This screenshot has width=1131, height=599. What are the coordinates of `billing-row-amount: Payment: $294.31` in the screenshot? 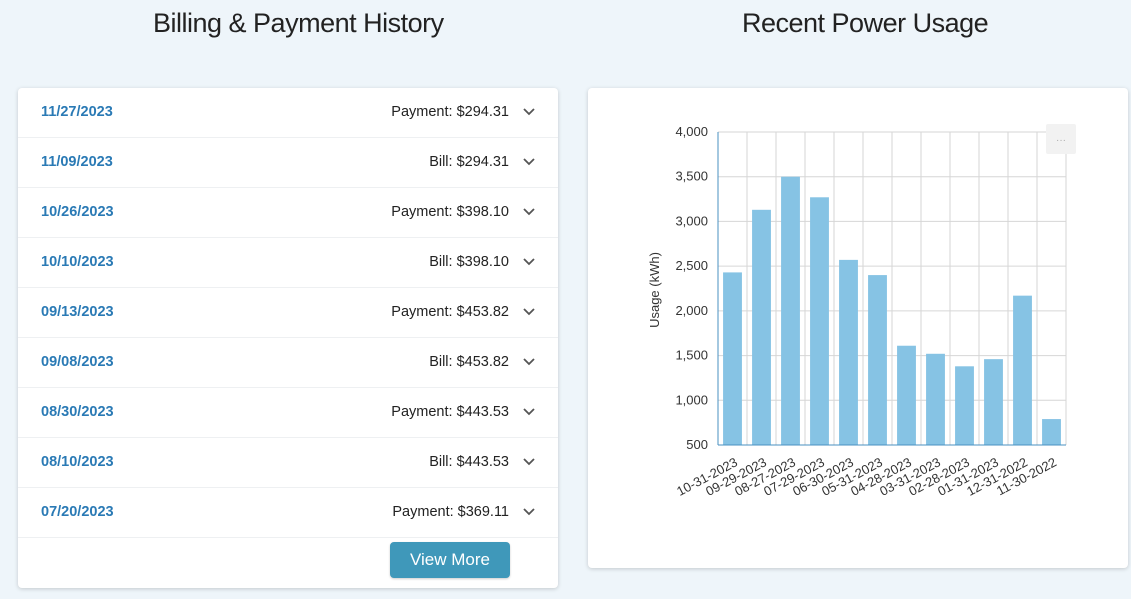 It's located at (450, 112).